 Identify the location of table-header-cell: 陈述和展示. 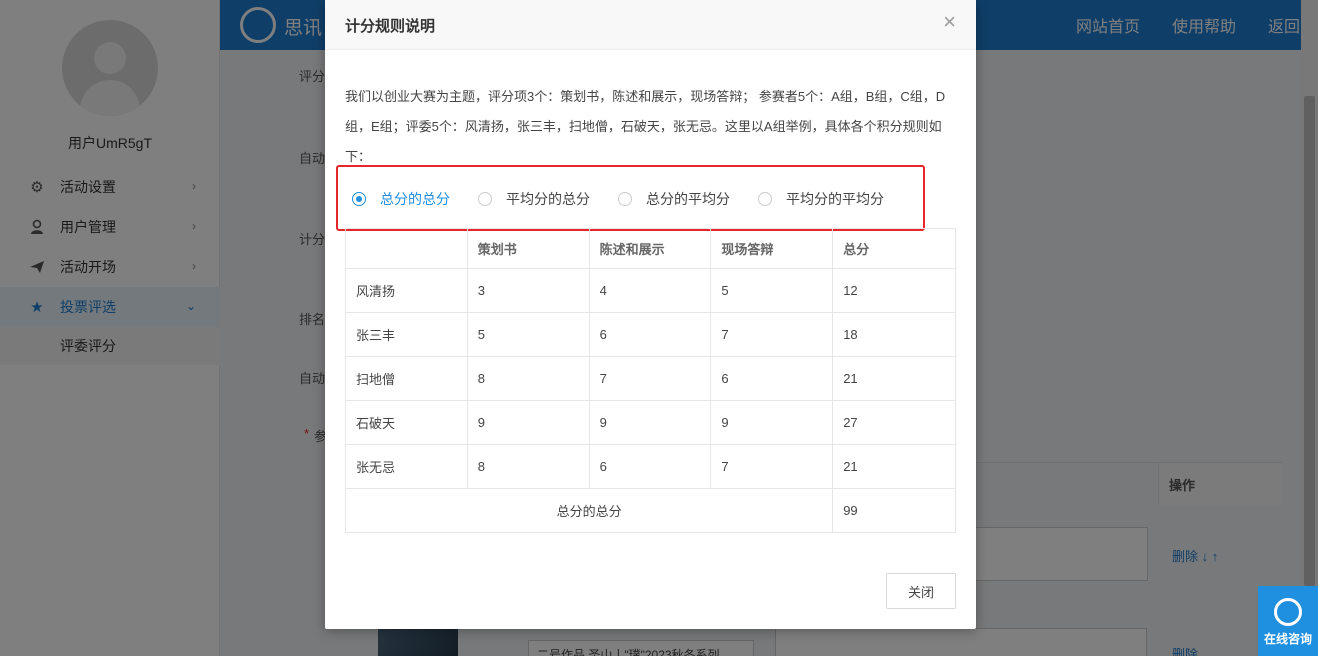
(650, 248).